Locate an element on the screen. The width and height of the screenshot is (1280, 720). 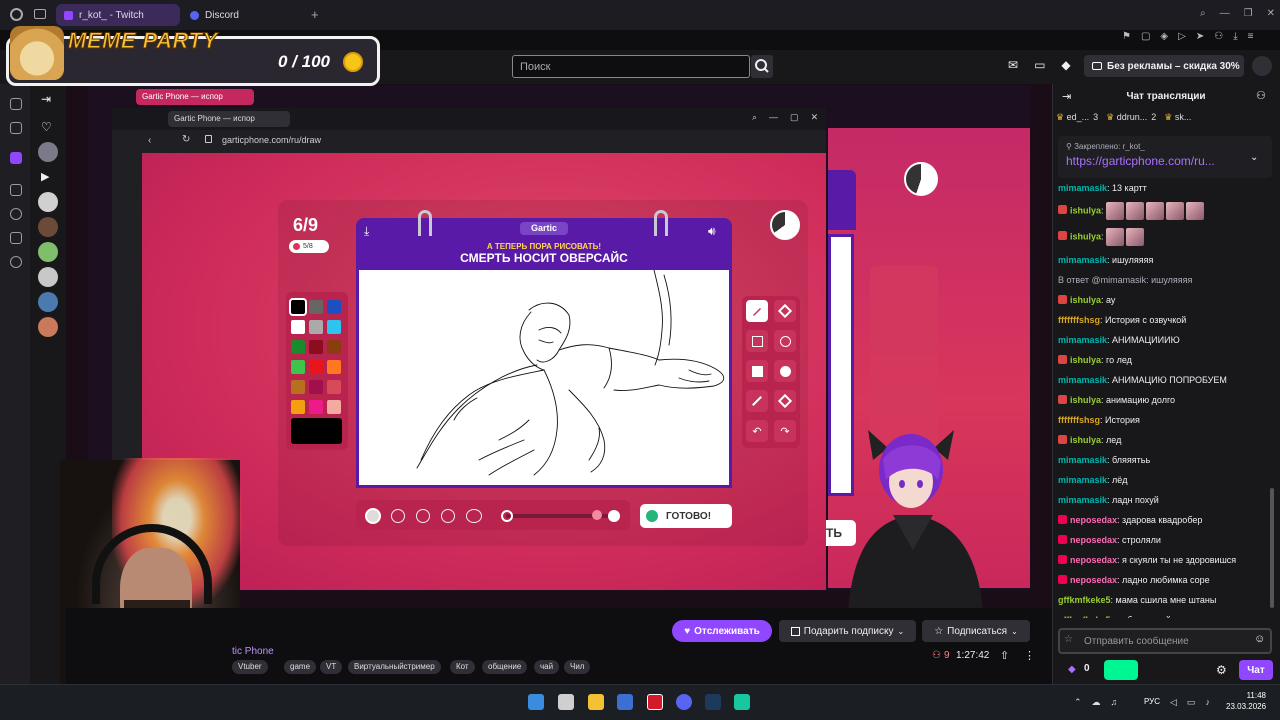
search-input: Поиск is located at coordinates (631, 66).